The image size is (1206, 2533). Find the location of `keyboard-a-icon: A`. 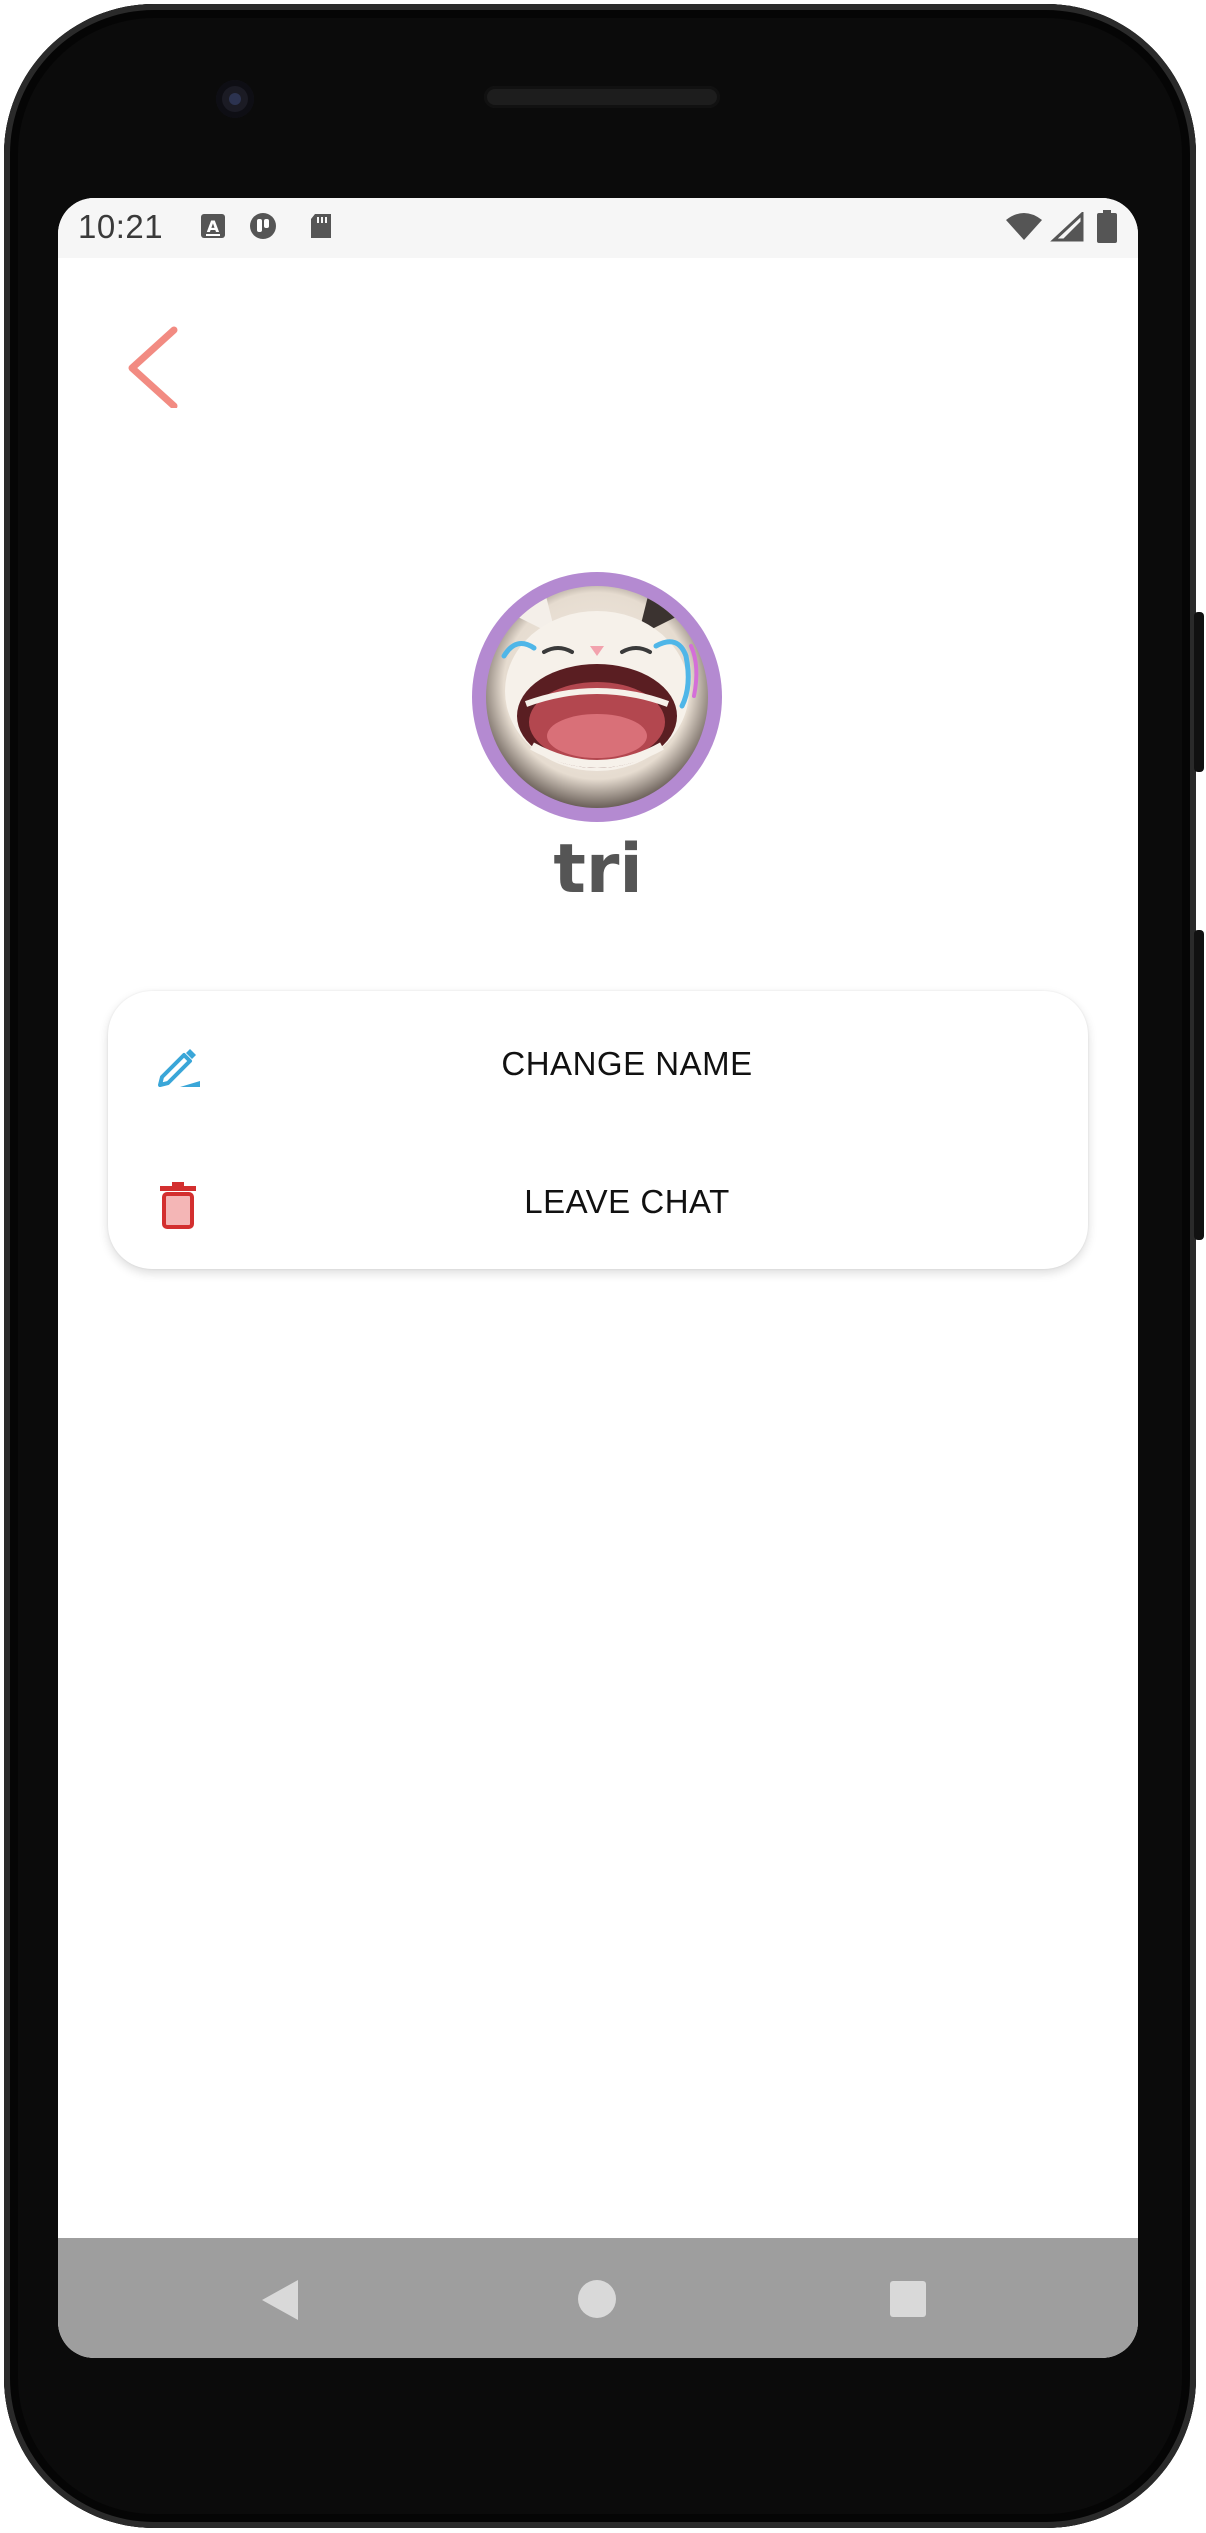

keyboard-a-icon: A is located at coordinates (213, 226).